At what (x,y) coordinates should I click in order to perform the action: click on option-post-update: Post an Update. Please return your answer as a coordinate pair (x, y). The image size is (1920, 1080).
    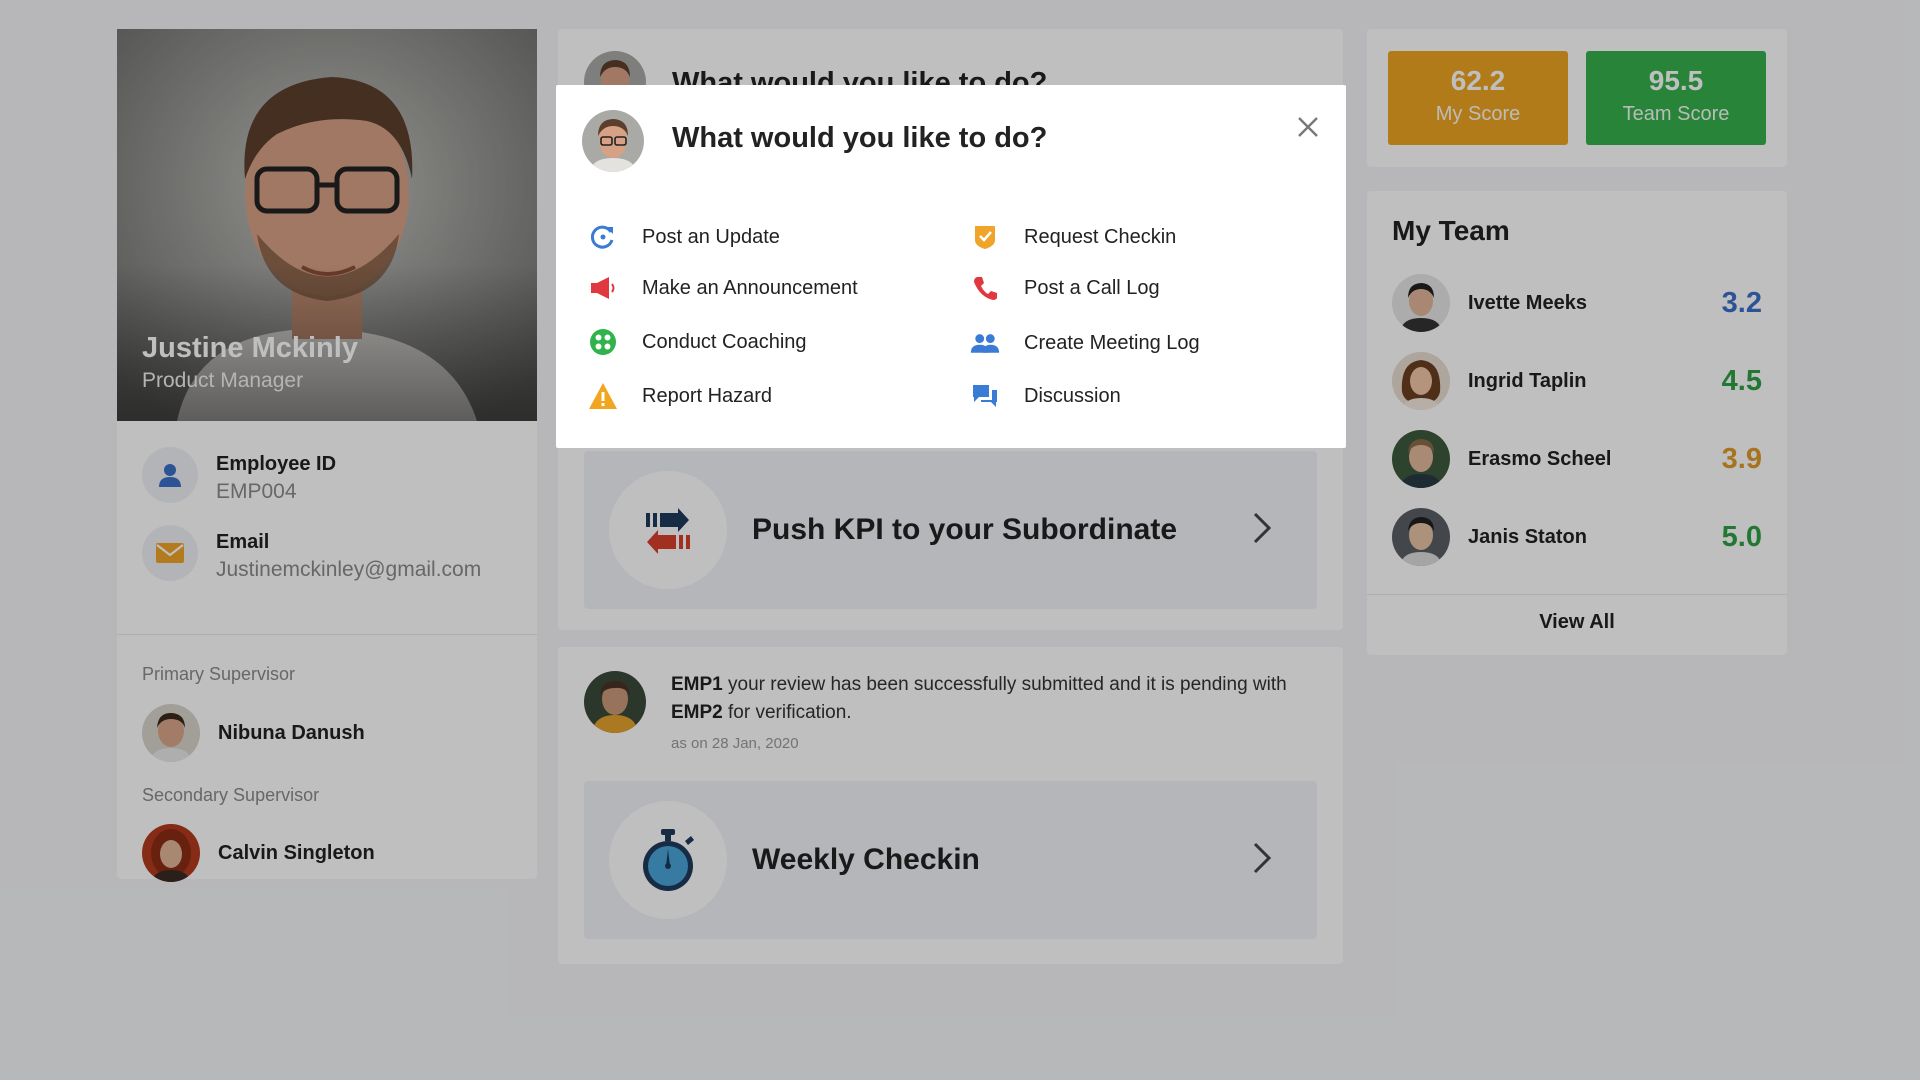
    Looking at the image, I should click on (684, 237).